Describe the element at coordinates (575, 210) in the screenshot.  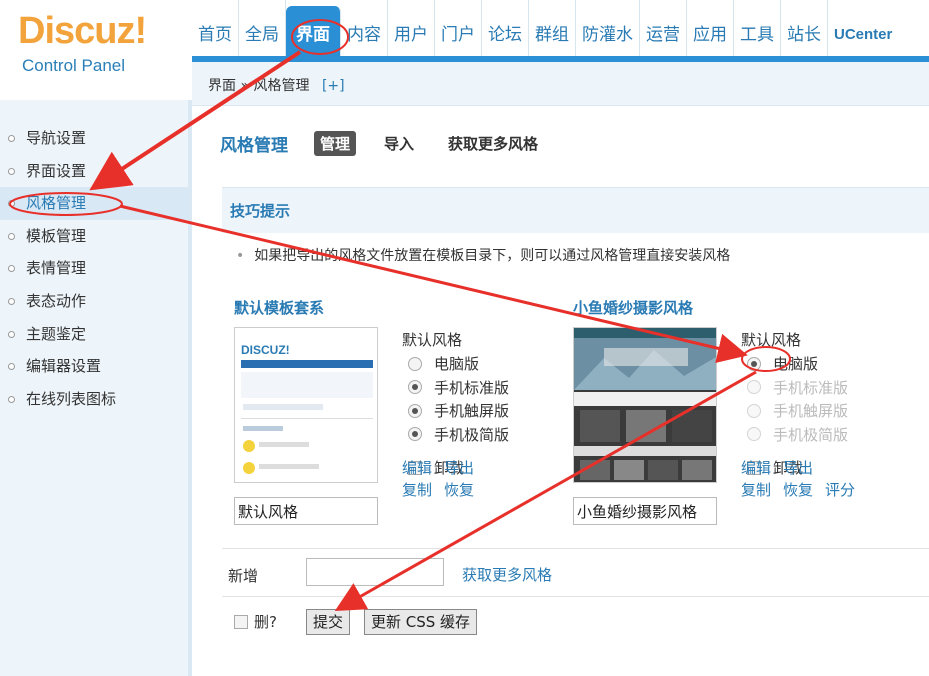
I see `tips-header: 技巧提示` at that location.